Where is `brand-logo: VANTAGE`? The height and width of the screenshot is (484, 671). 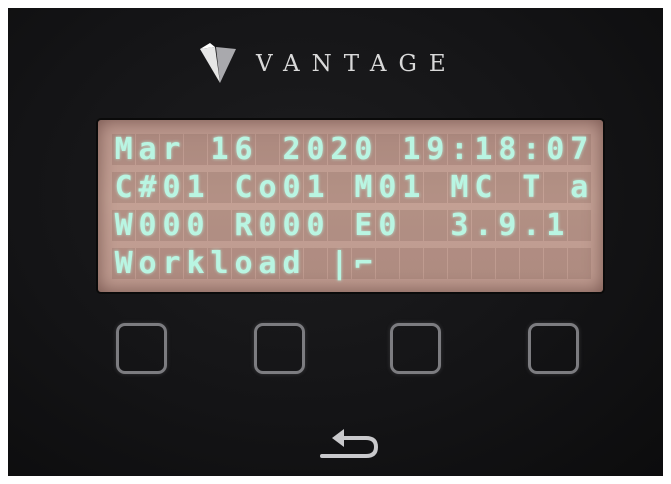
brand-logo: VANTAGE is located at coordinates (328, 64).